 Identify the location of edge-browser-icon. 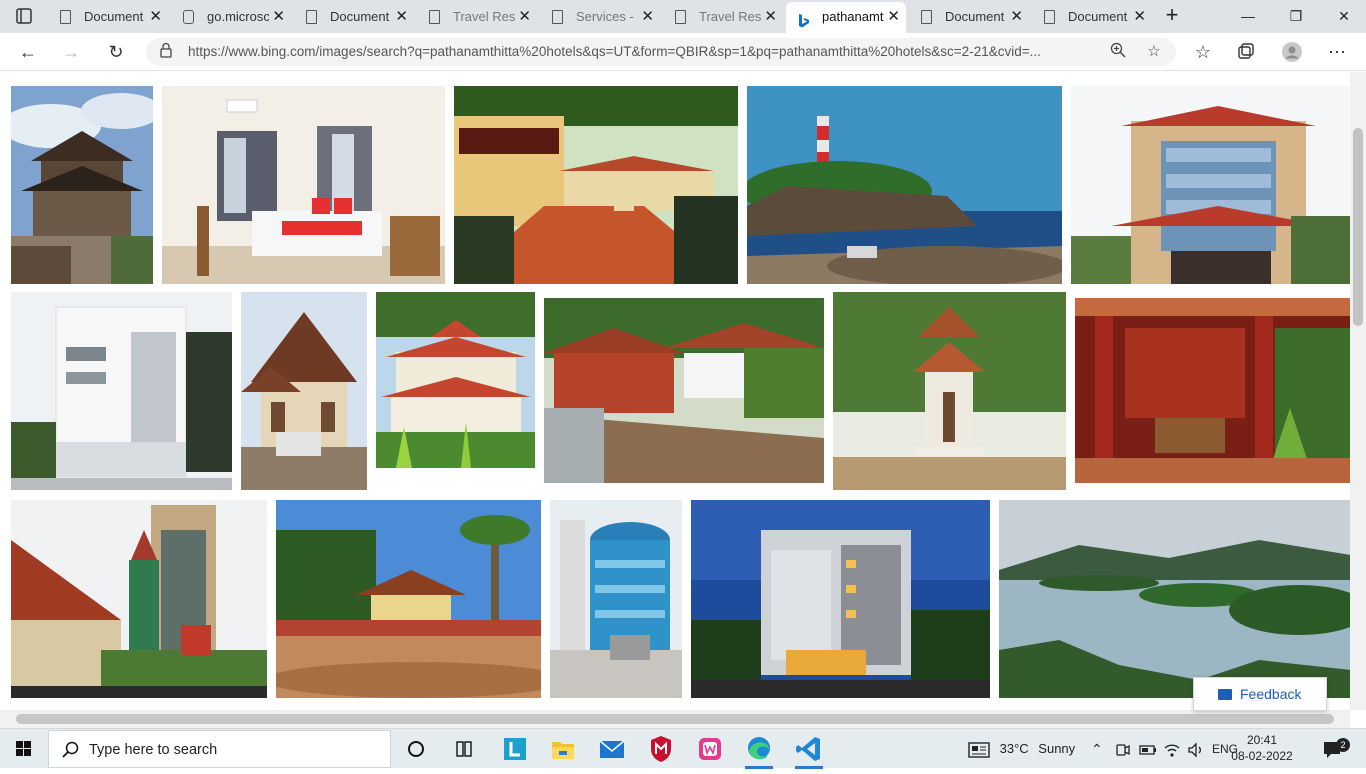
(759, 749).